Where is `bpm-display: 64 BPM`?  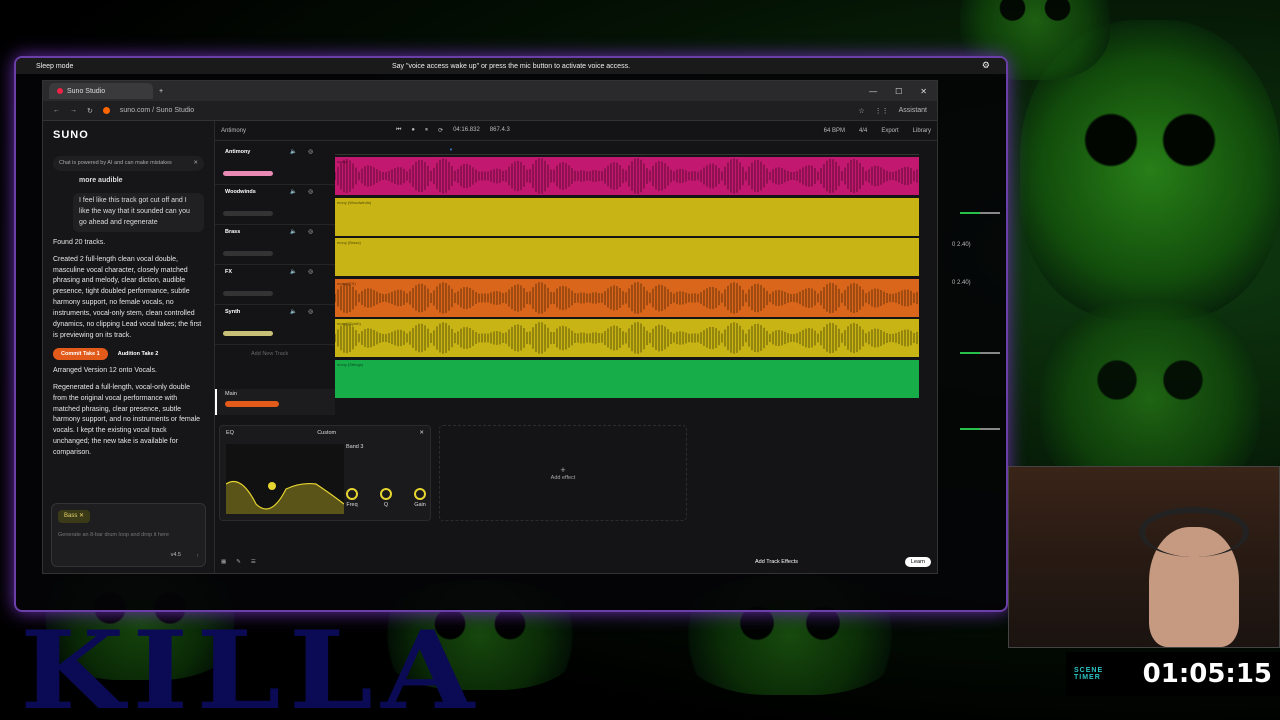 bpm-display: 64 BPM is located at coordinates (834, 131).